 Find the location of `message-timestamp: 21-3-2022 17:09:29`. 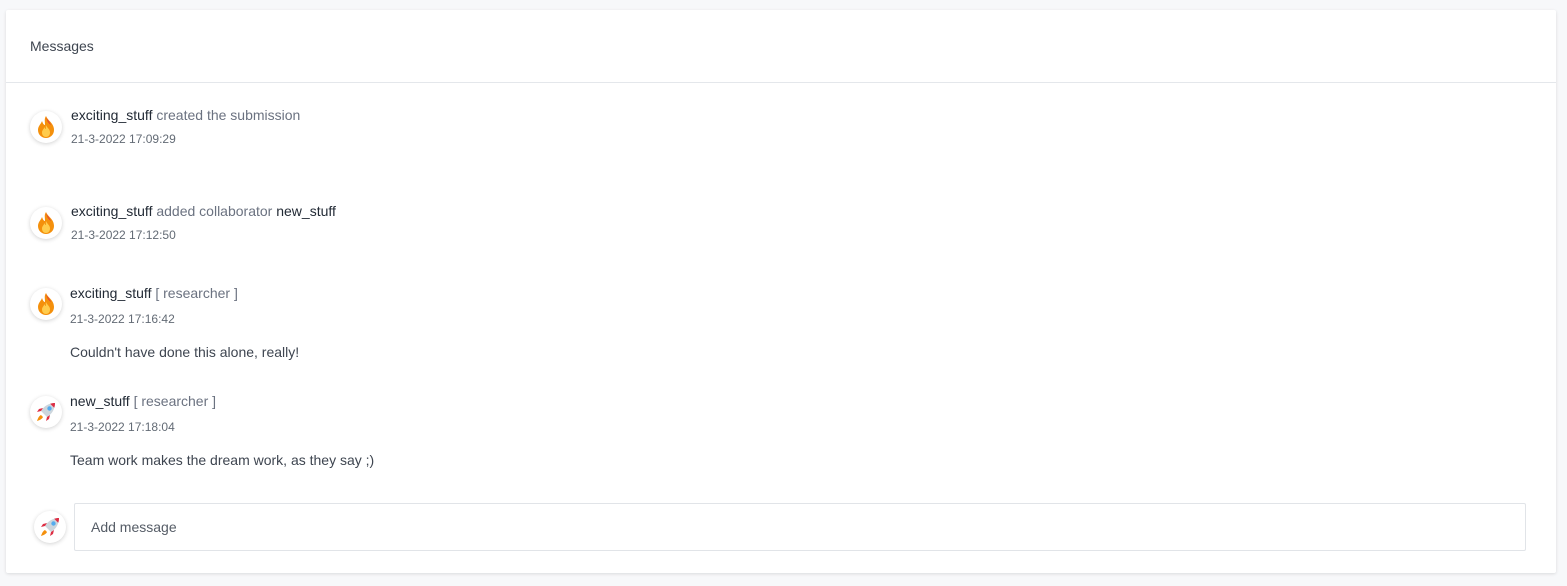

message-timestamp: 21-3-2022 17:09:29 is located at coordinates (123, 139).